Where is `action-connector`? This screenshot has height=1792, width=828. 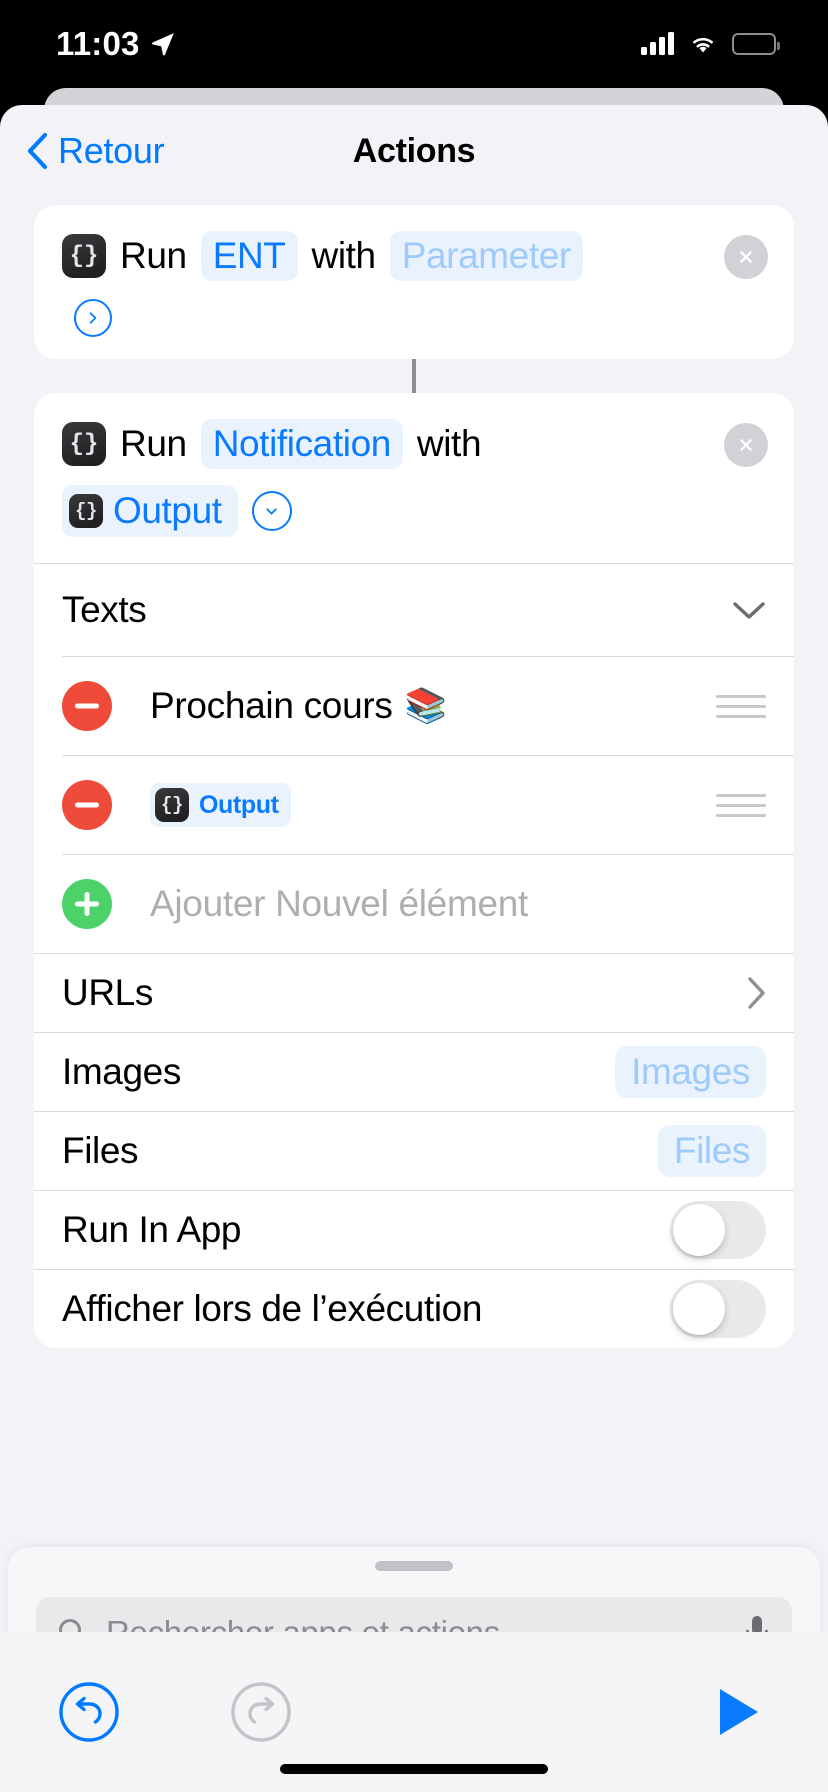 action-connector is located at coordinates (414, 376).